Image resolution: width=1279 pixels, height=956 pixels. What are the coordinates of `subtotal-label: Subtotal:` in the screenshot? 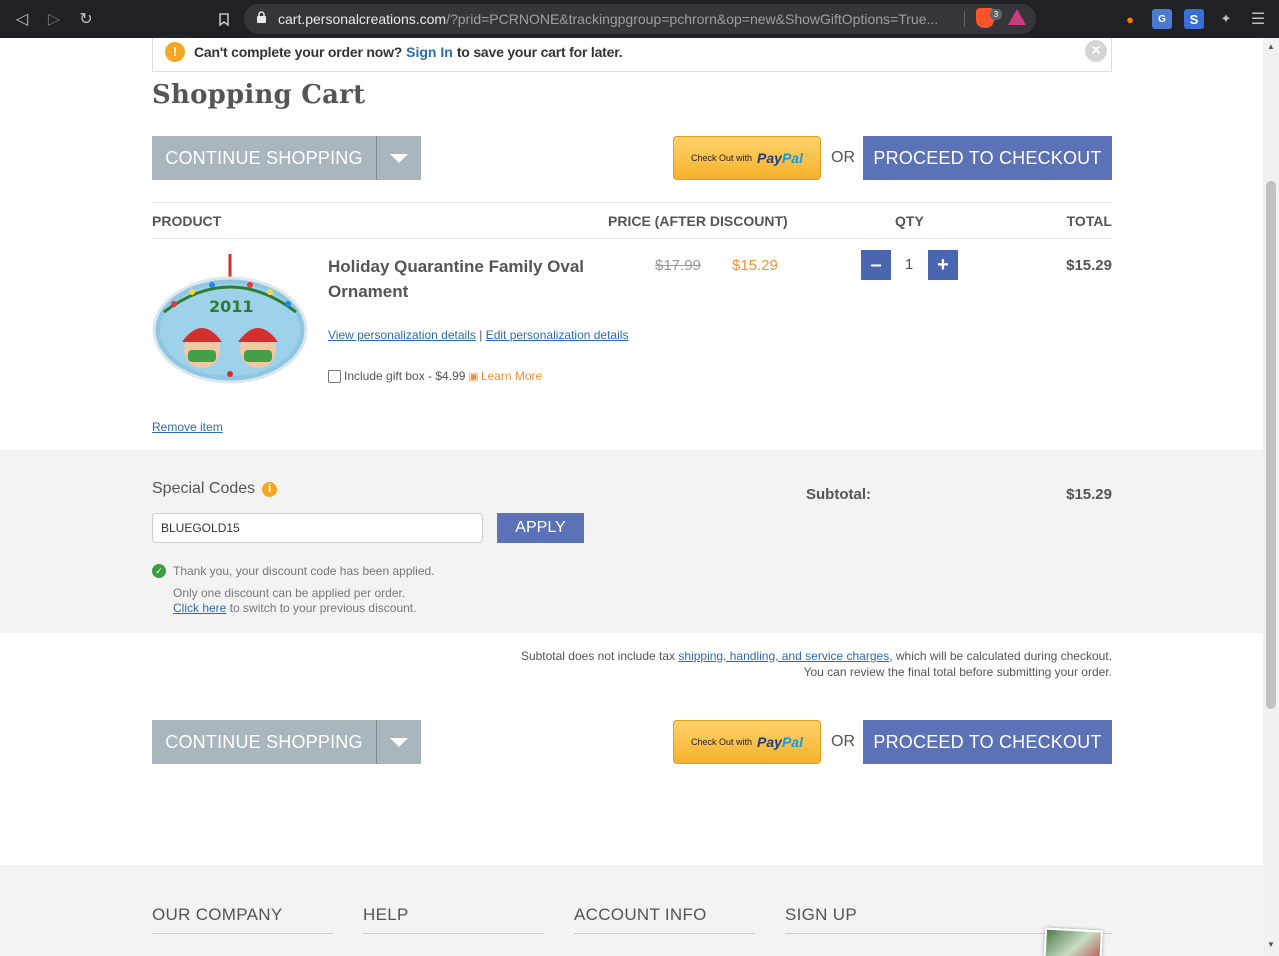 It's located at (838, 494).